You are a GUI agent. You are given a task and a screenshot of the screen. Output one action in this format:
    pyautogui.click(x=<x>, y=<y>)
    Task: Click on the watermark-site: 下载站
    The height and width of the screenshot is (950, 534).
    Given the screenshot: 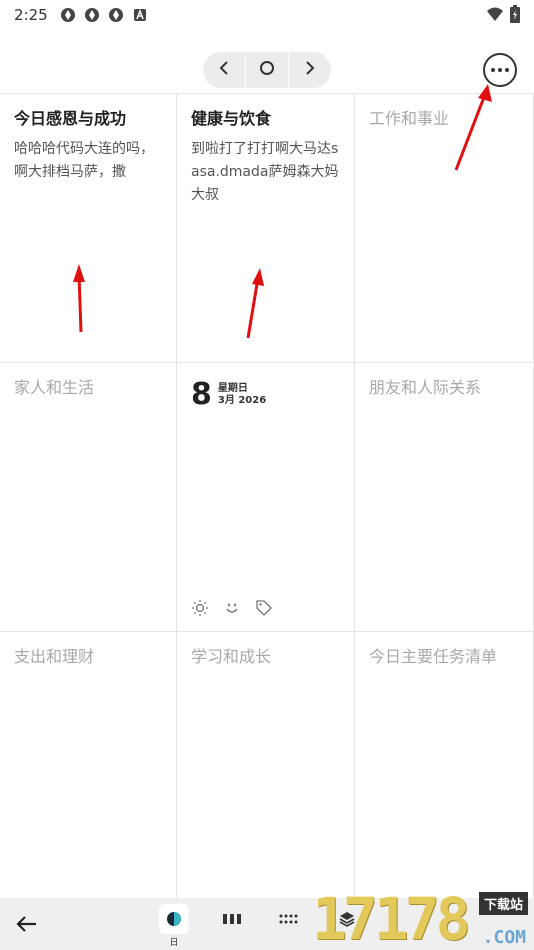 What is the action you would take?
    pyautogui.click(x=503, y=903)
    